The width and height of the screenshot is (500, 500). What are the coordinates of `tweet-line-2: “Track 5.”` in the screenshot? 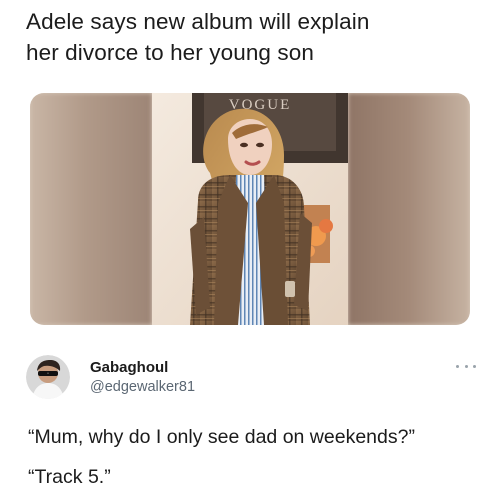 It's located at (69, 477).